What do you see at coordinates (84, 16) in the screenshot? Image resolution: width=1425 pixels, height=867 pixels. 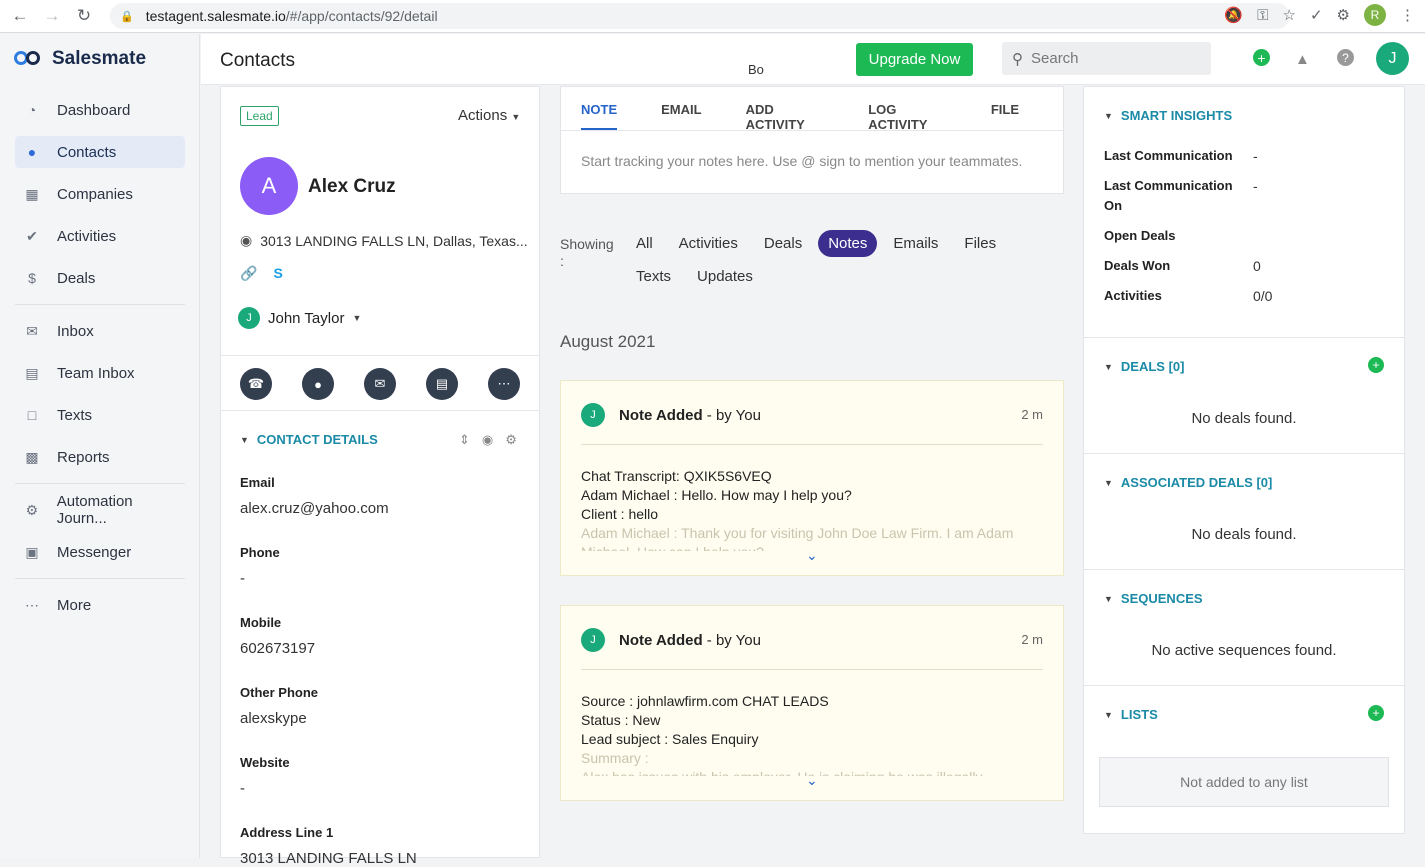 I see `reload-icon: ↻` at bounding box center [84, 16].